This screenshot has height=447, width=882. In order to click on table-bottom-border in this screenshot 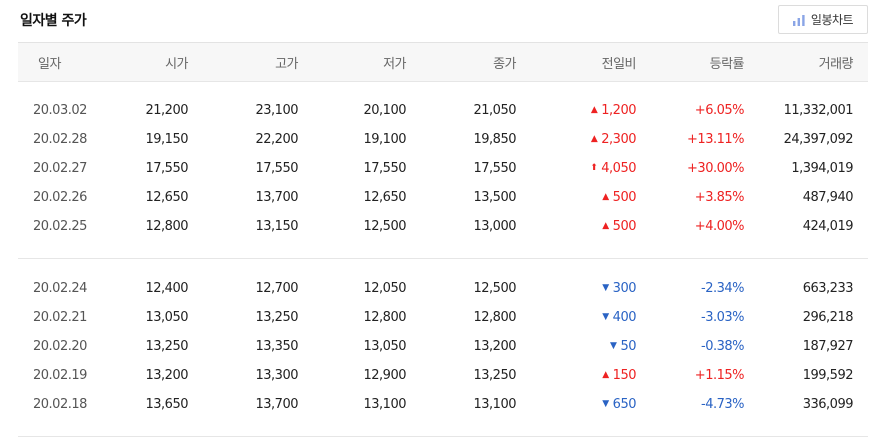, I will do `click(443, 436)`.